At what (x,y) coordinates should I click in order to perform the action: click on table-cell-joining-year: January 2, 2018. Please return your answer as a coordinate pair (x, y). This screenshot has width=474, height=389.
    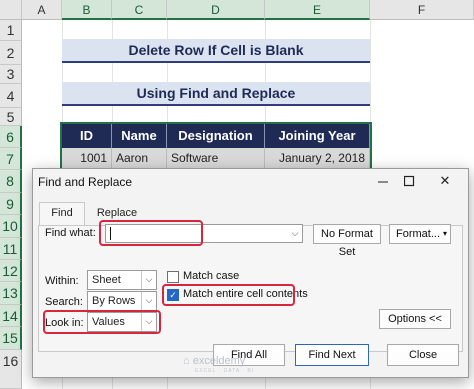
    Looking at the image, I should click on (317, 158).